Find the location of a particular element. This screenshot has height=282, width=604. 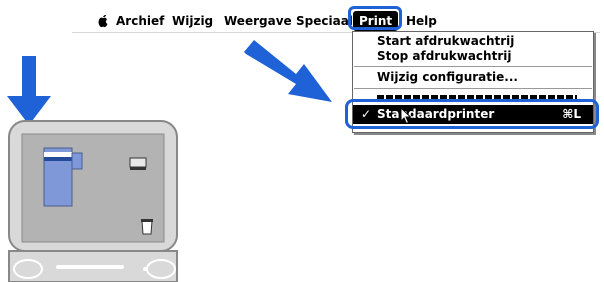

menu-item-start-queue: Start afdrukwachtrij is located at coordinates (445, 41).